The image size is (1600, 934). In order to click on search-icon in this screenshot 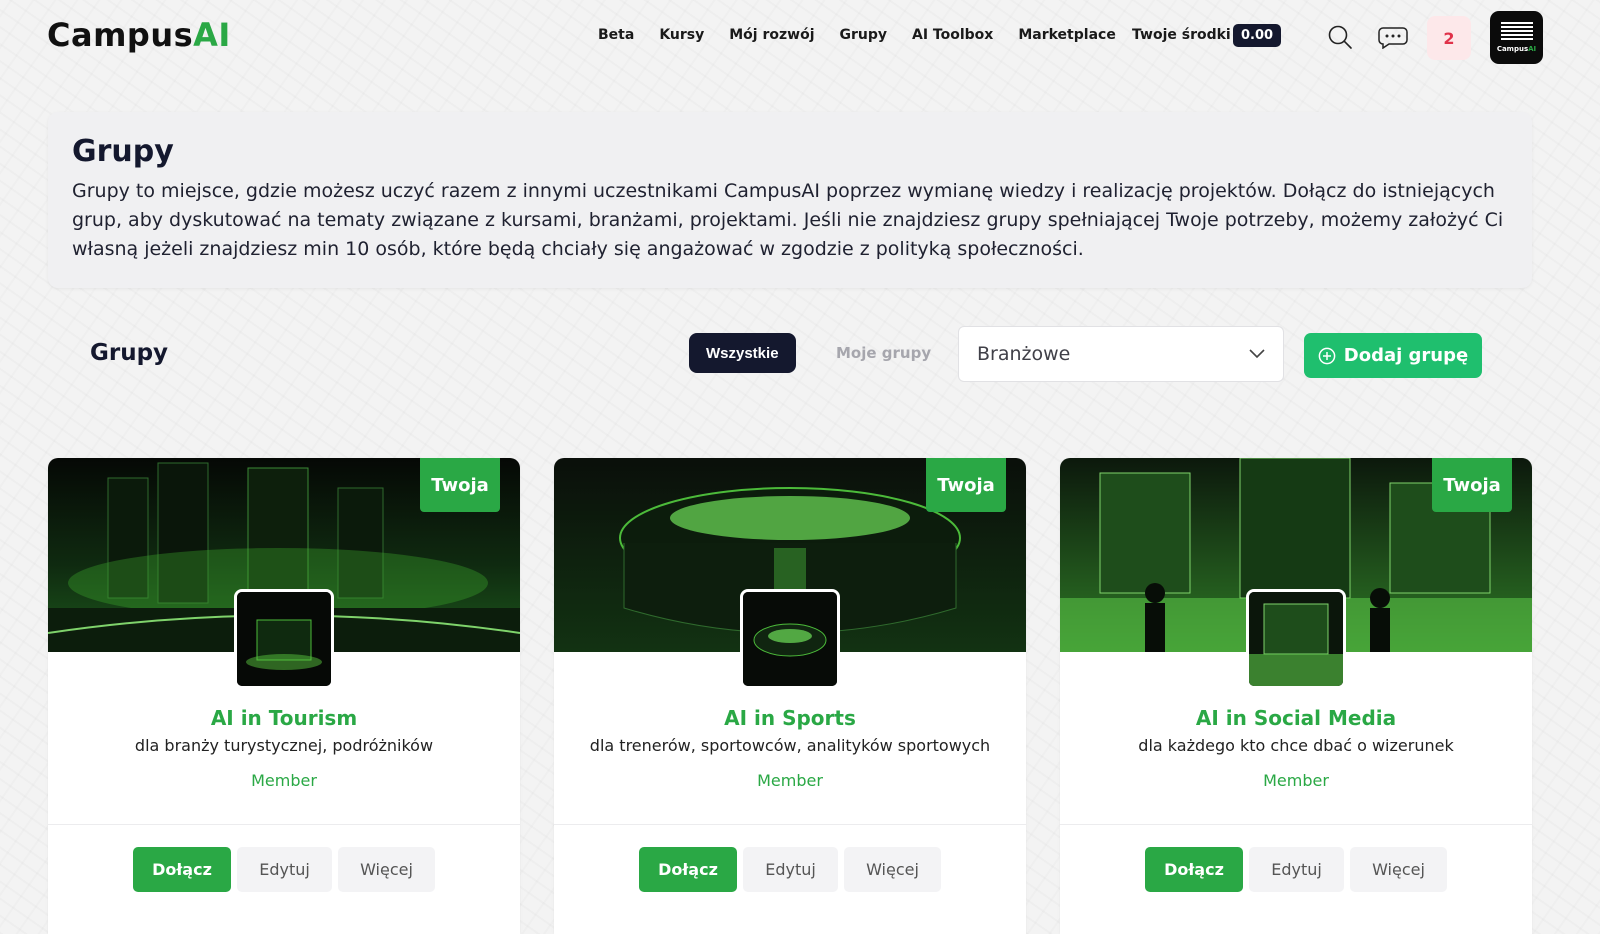, I will do `click(1340, 37)`.